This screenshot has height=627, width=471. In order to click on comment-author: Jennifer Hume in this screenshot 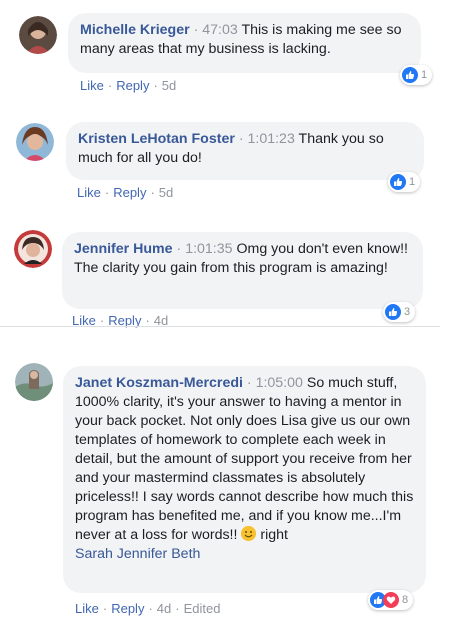, I will do `click(123, 249)`.